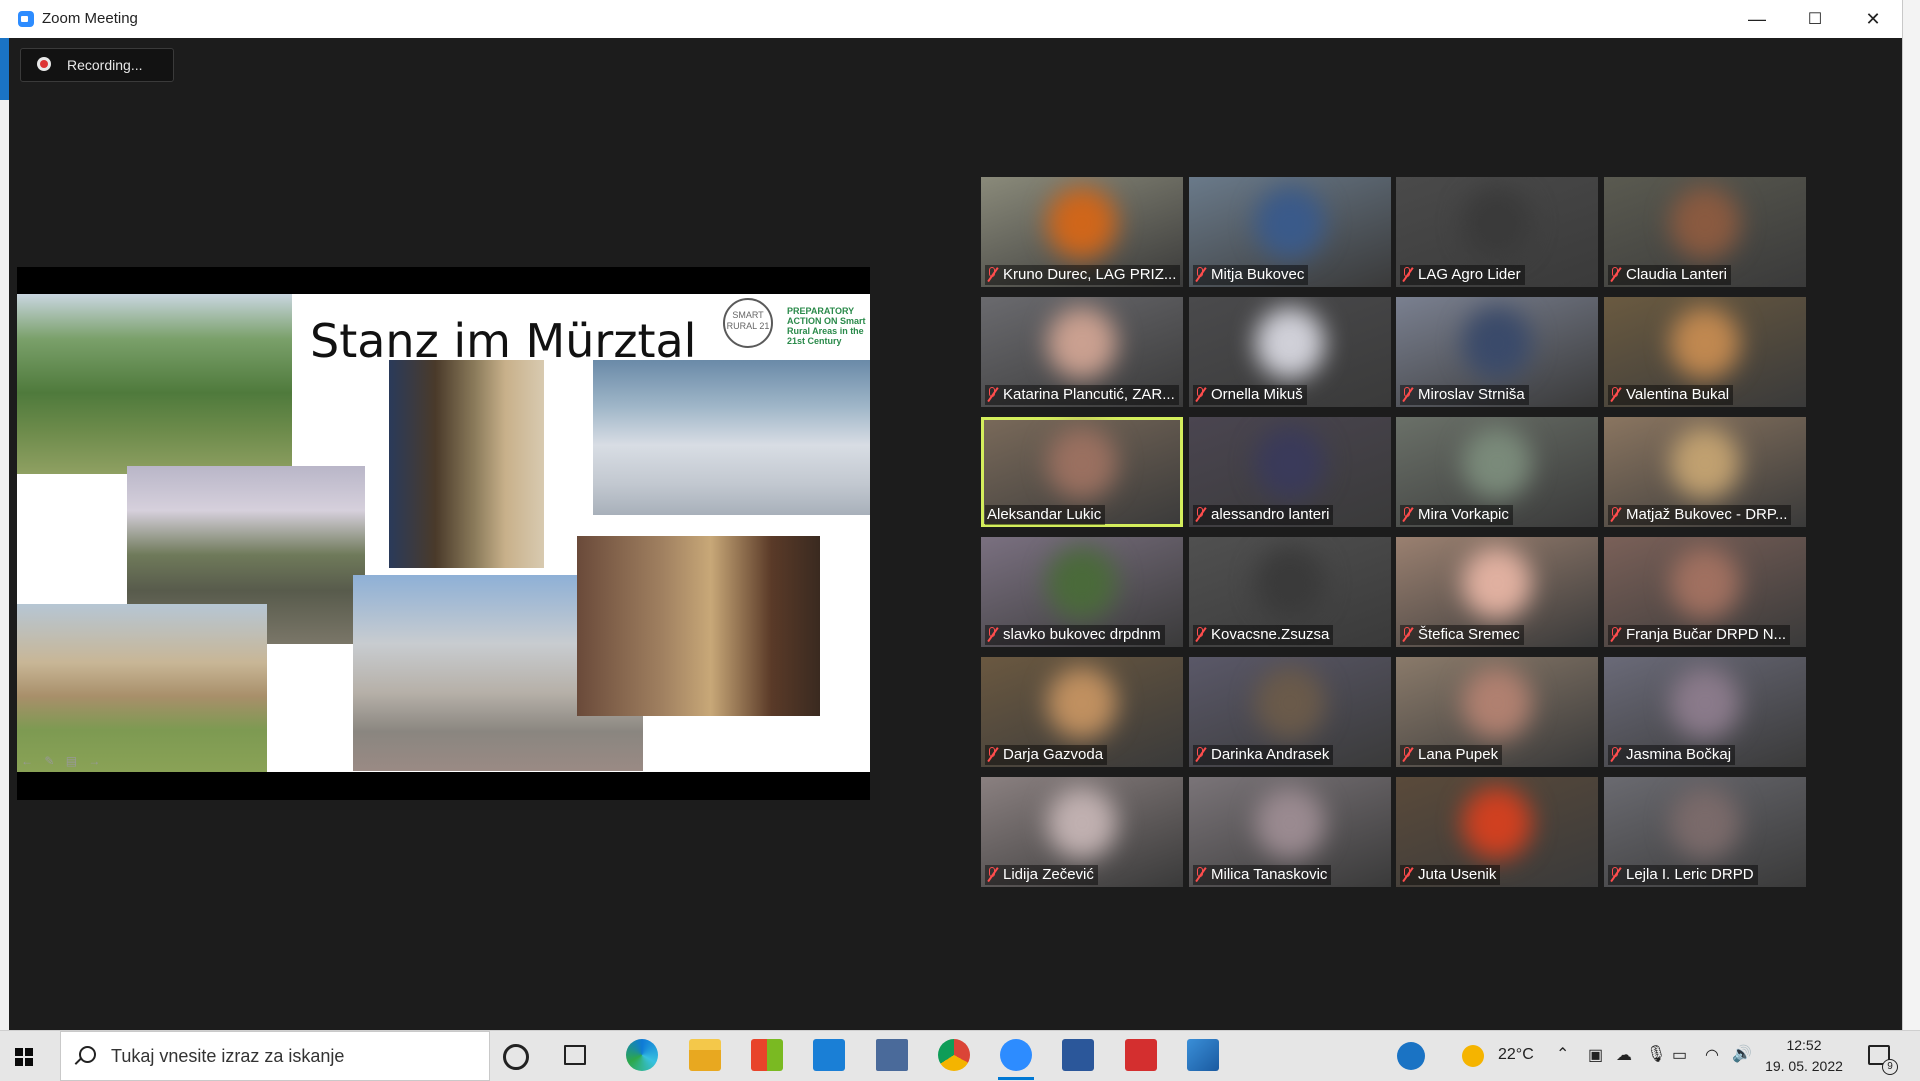 This screenshot has height=1081, width=1920. Describe the element at coordinates (954, 1055) in the screenshot. I see `chrome-icon` at that location.